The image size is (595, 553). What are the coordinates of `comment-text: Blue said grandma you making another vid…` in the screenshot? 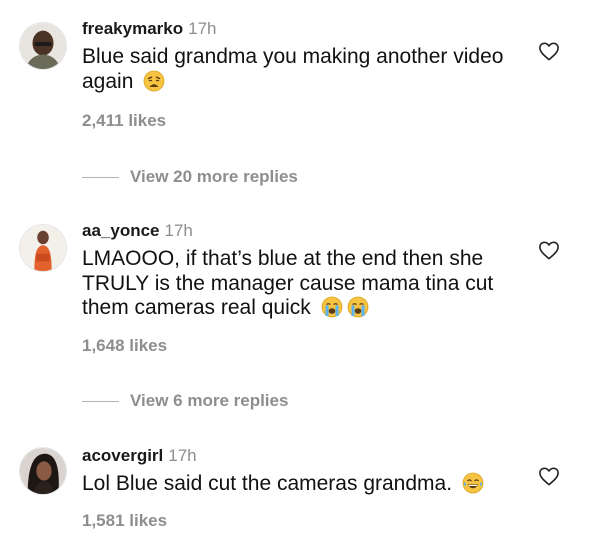 It's located at (302, 69).